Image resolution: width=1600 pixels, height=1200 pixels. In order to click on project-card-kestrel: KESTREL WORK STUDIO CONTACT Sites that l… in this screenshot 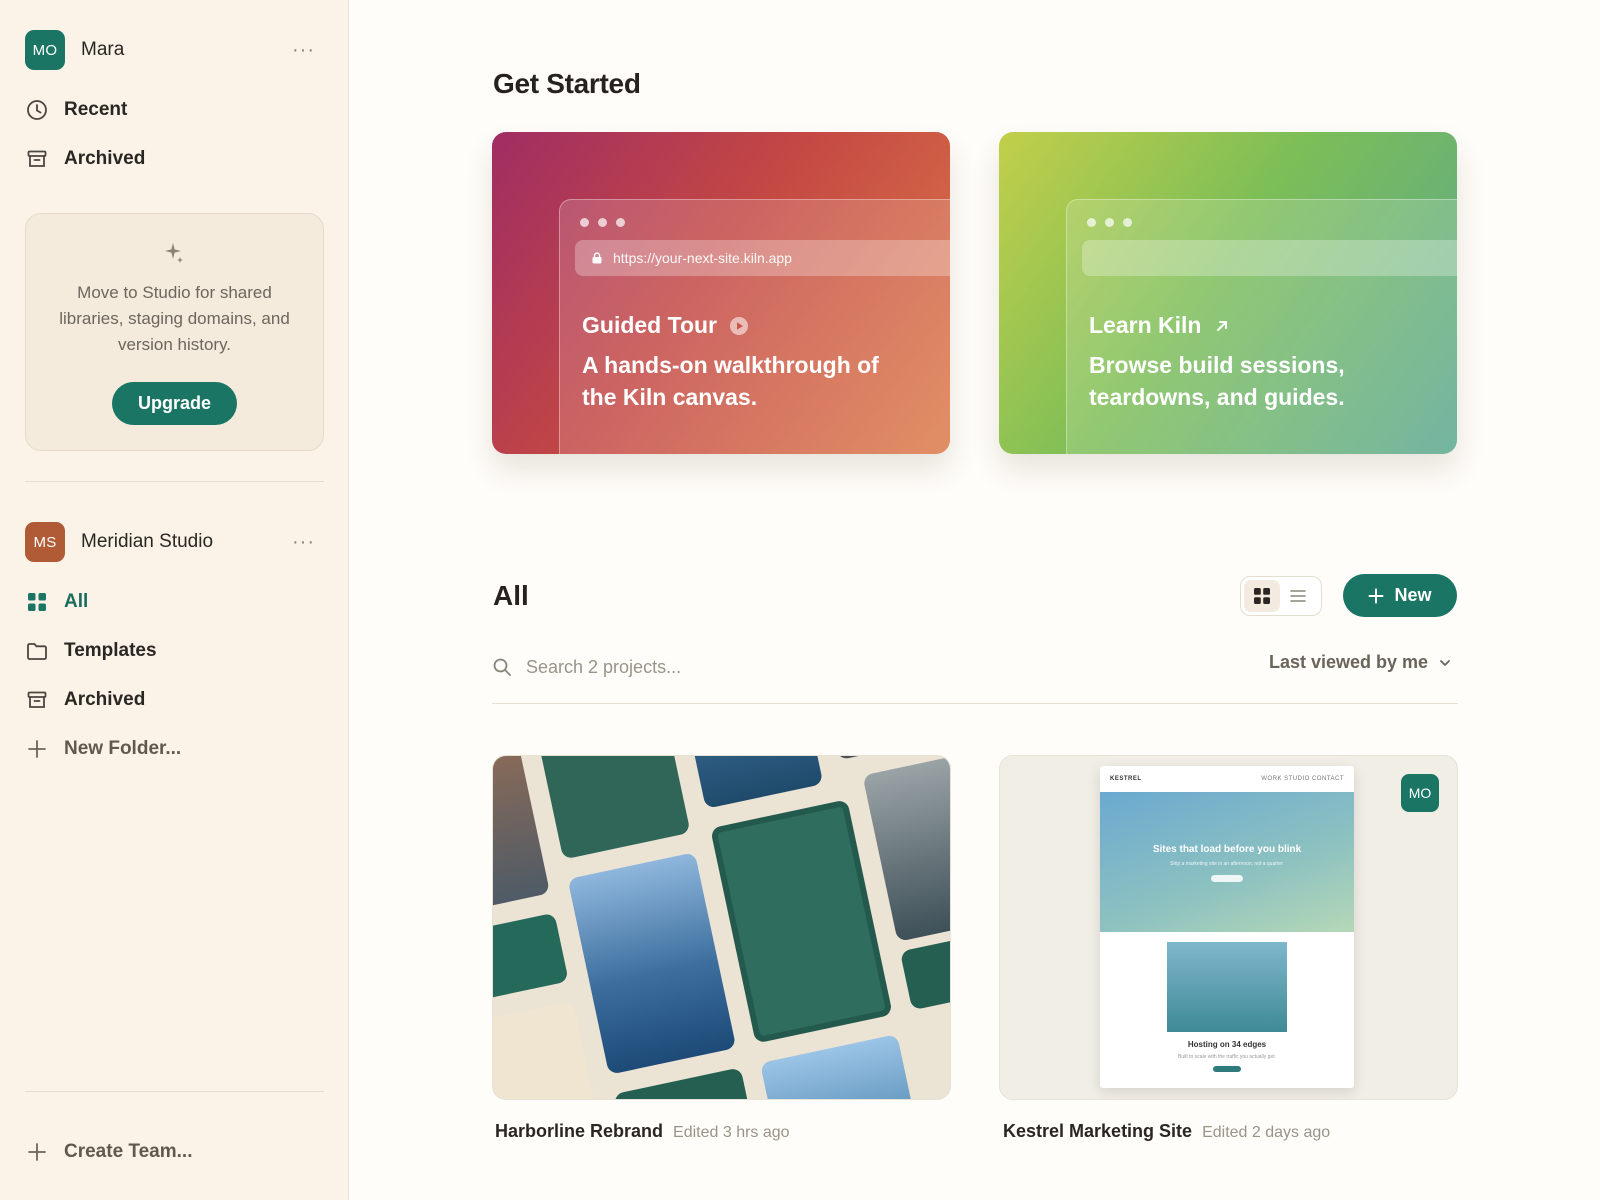, I will do `click(1228, 927)`.